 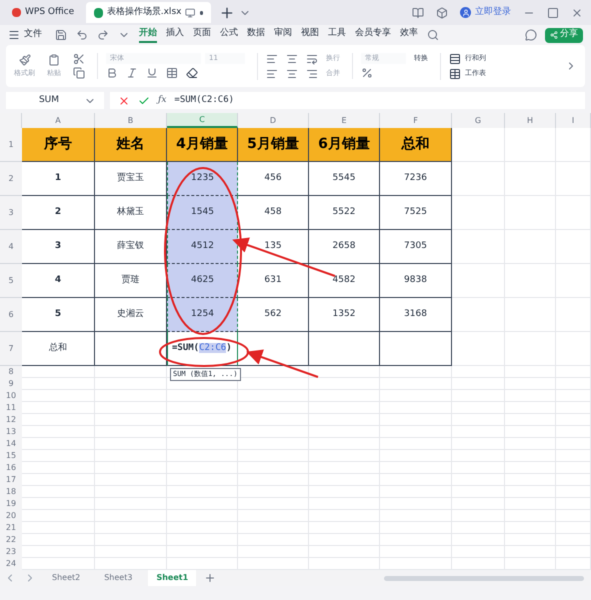 I want to click on menu-tab: 页面, so click(x=202, y=35).